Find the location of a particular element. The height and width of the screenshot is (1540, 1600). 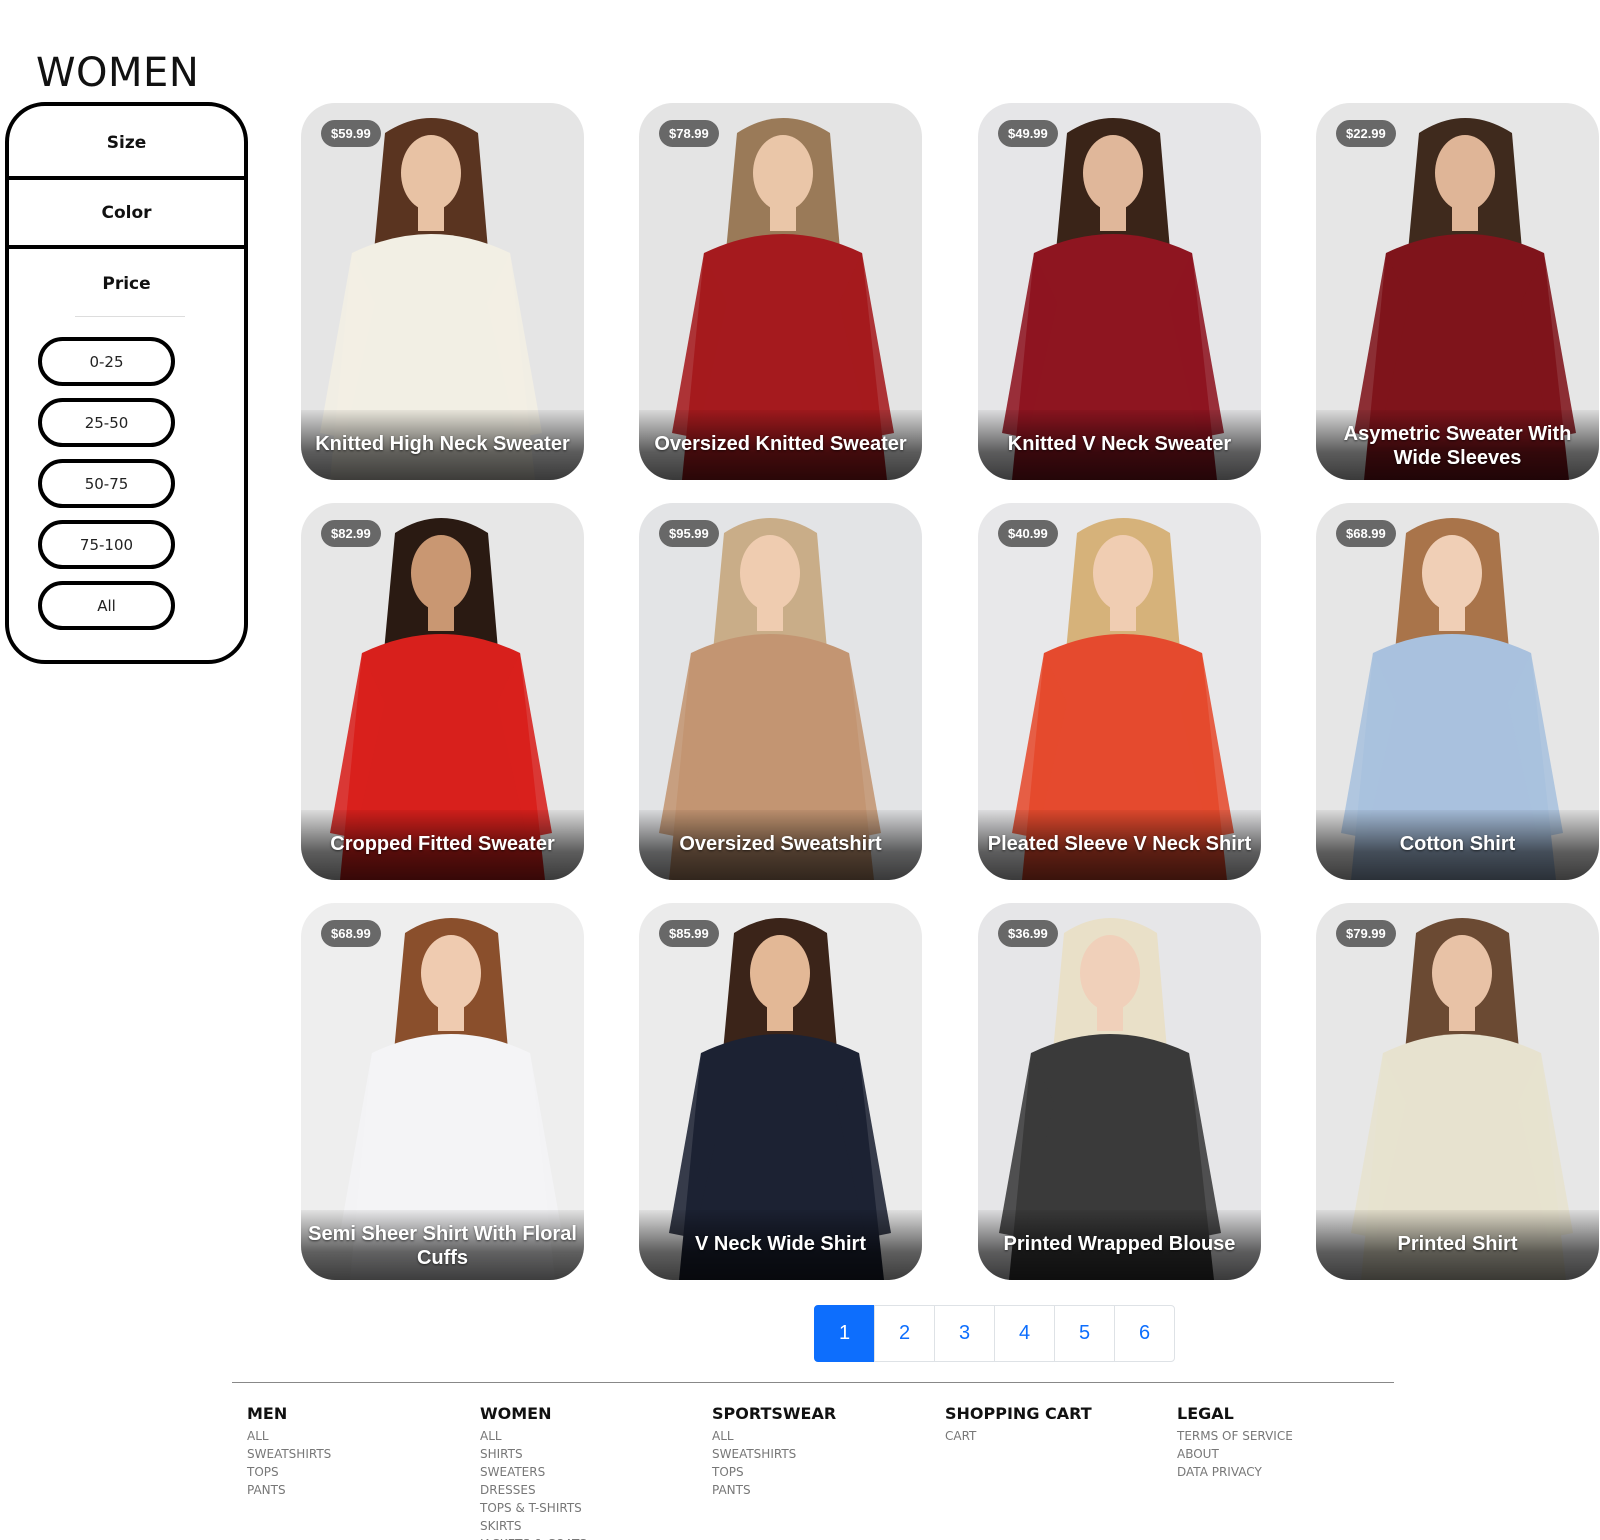

footer-column: LEGAL TERMS OF SERVICE ABOUT DATA PRIVACY is located at coordinates (1287, 1442).